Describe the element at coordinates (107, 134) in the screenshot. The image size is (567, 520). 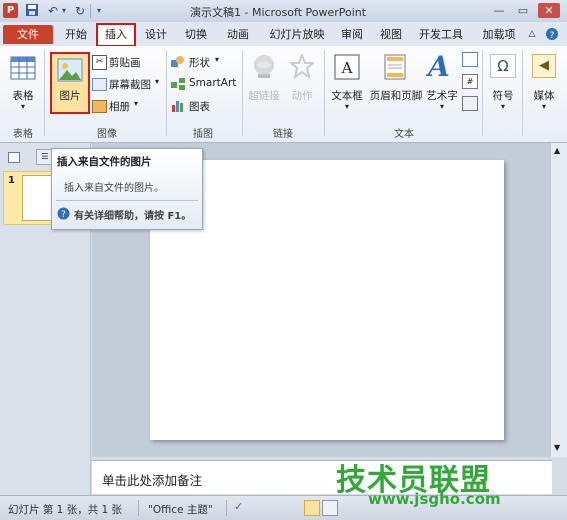
I see `group-label-images: 图像` at that location.